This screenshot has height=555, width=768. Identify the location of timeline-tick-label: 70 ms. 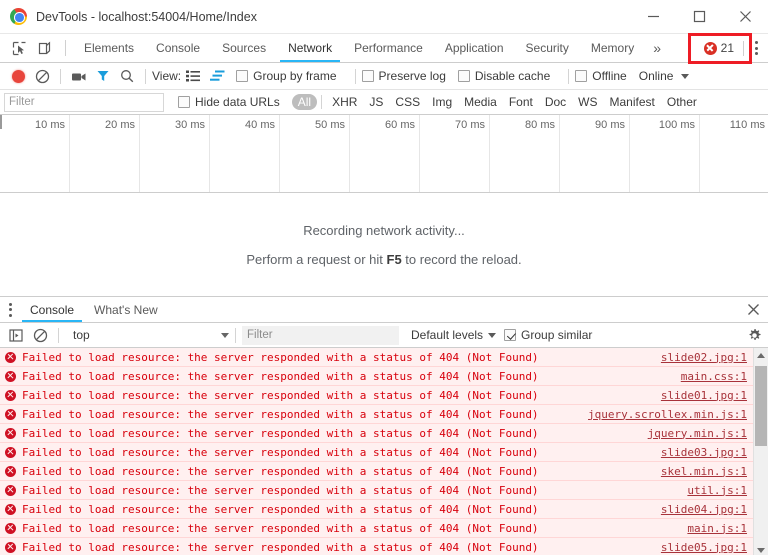
(470, 125).